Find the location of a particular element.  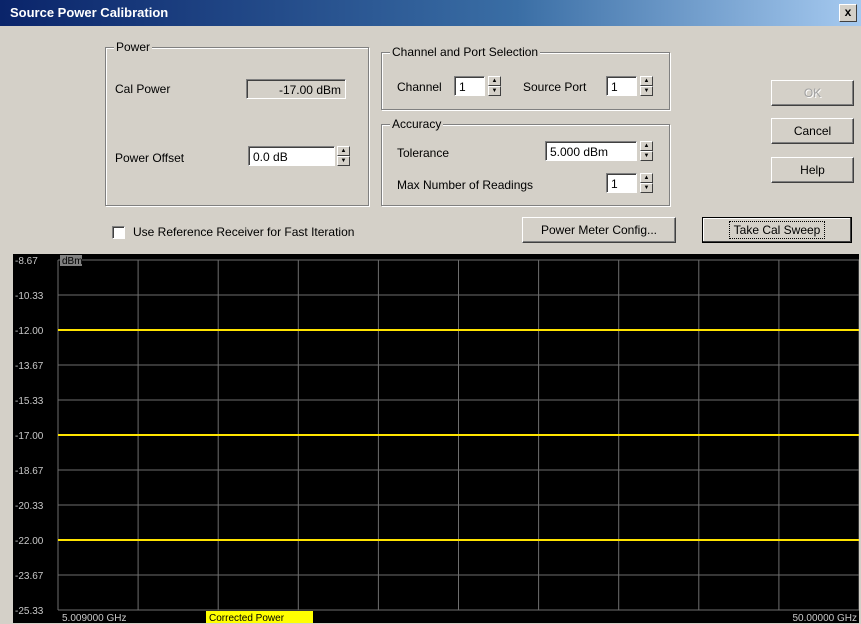

close-button: x is located at coordinates (848, 13).